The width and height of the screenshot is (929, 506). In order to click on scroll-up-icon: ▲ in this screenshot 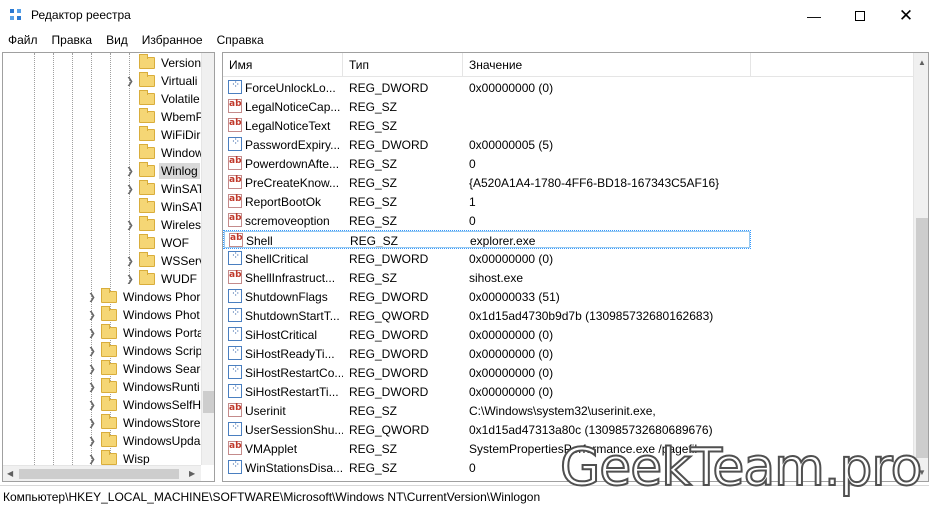, I will do `click(922, 62)`.